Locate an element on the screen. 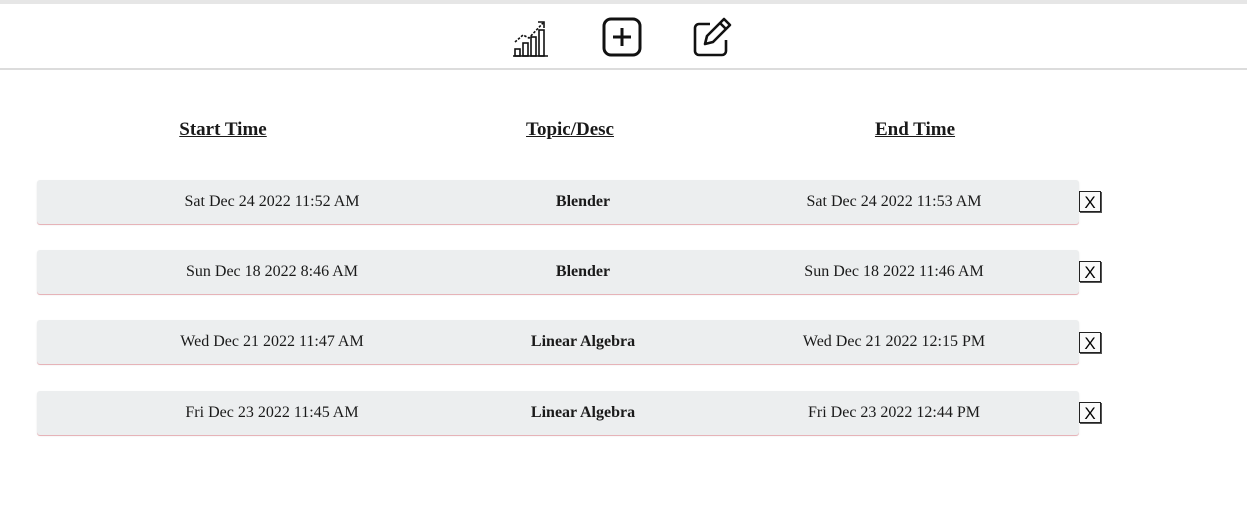 The image size is (1247, 515). edit-button is located at coordinates (712, 37).